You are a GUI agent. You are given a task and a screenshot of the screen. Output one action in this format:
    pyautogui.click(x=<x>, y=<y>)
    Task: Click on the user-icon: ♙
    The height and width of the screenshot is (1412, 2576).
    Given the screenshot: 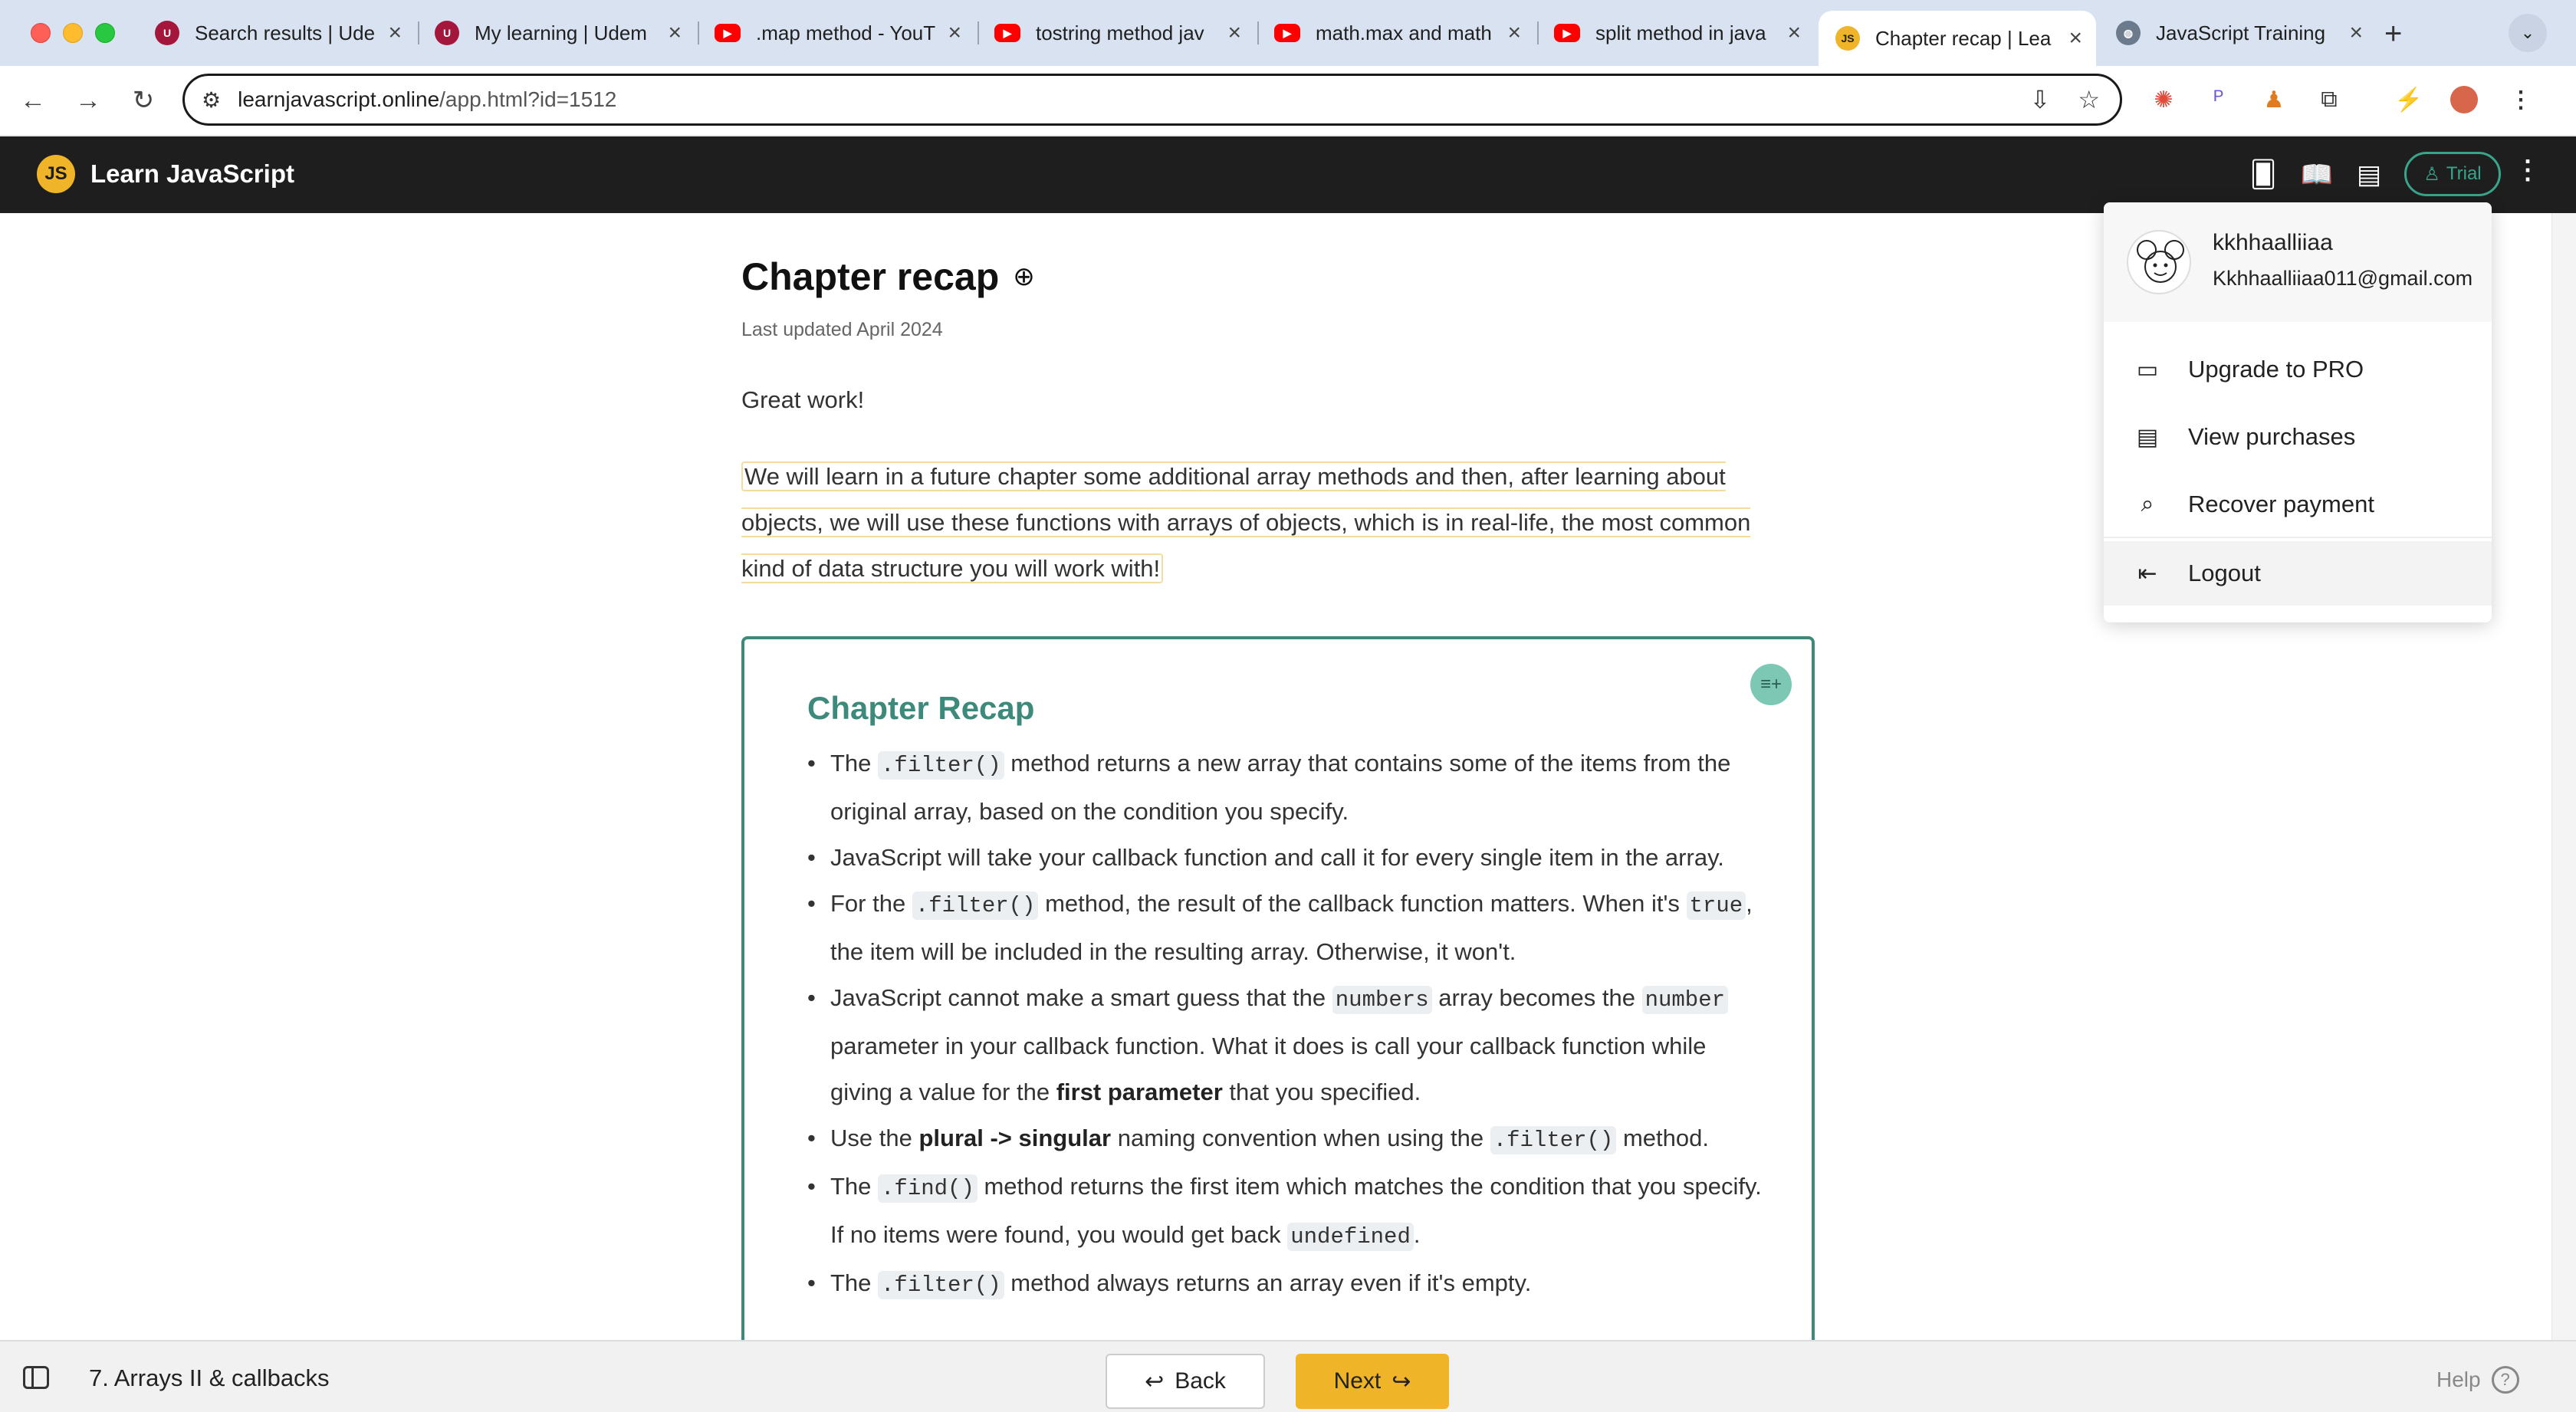 What is the action you would take?
    pyautogui.click(x=2432, y=174)
    